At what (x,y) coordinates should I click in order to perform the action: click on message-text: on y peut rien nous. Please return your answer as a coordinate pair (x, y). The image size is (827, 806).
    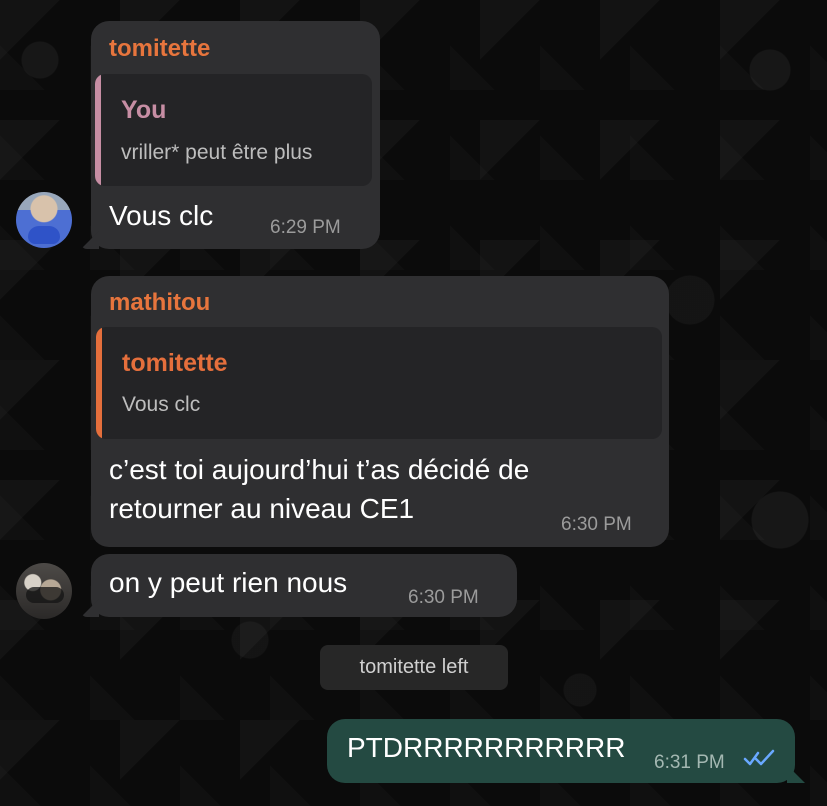
    Looking at the image, I should click on (228, 582).